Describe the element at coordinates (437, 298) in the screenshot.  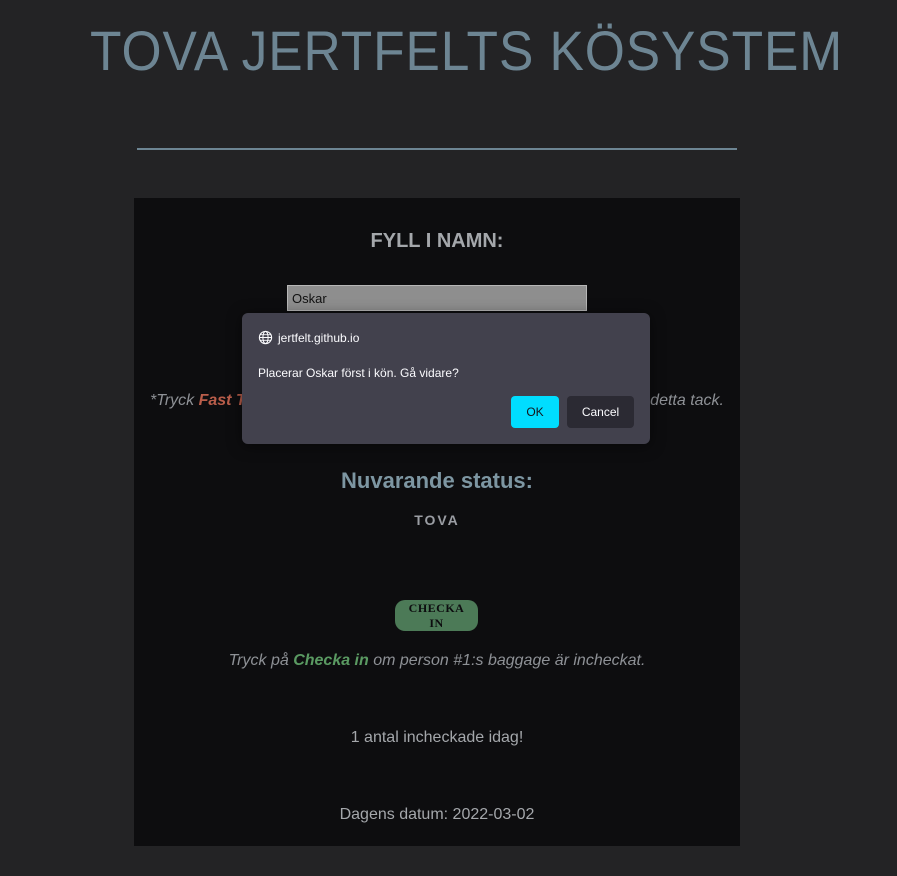
I see `name-input` at that location.